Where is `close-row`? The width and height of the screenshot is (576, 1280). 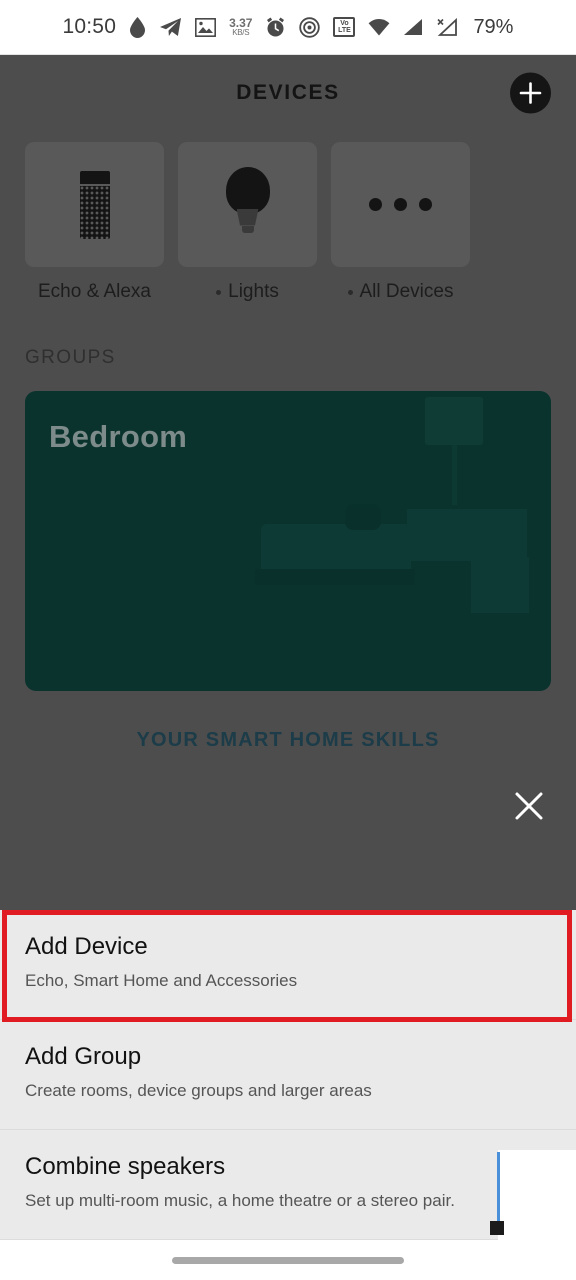 close-row is located at coordinates (288, 806).